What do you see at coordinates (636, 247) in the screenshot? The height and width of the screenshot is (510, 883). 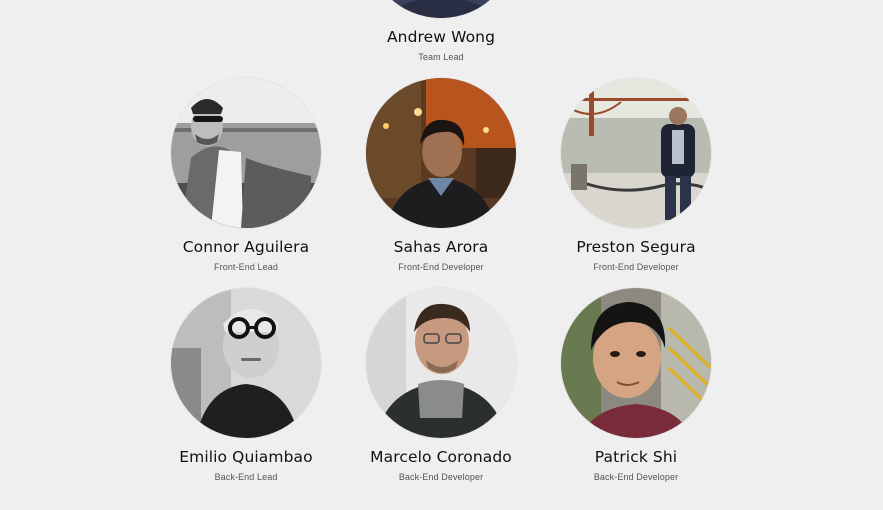 I see `member-name: Preston Segura` at bounding box center [636, 247].